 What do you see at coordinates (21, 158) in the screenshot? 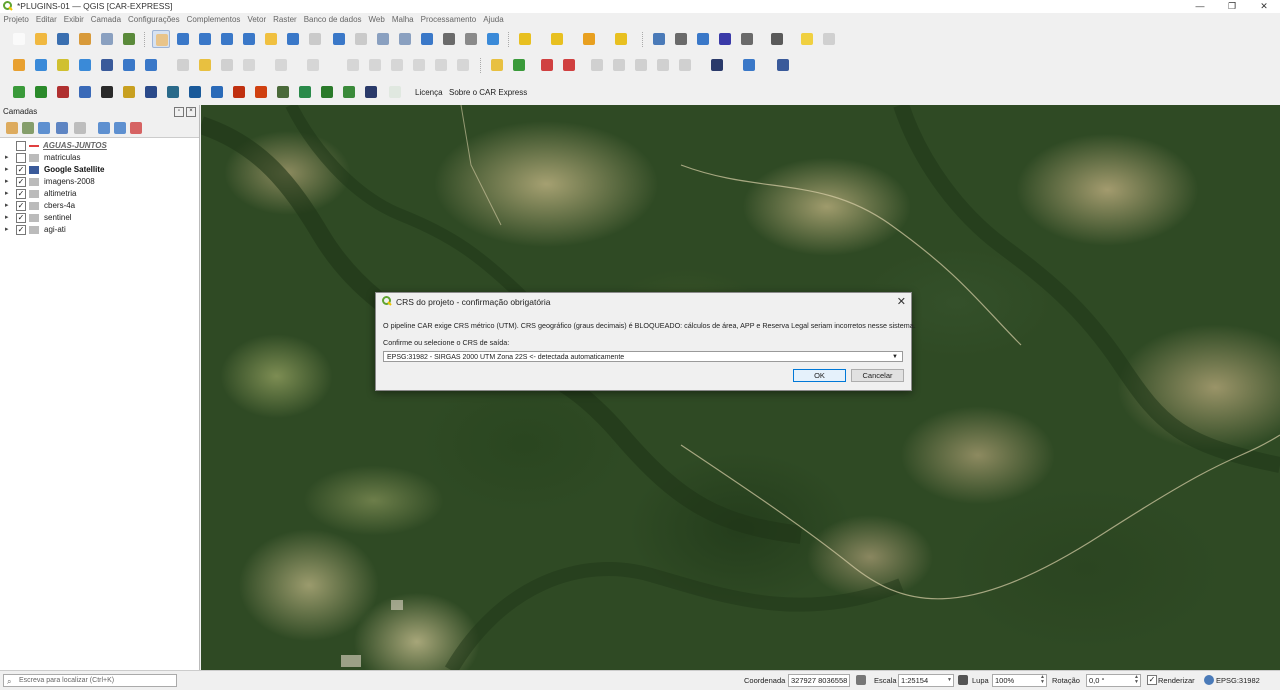
I see `layer-visibility-checkbox` at bounding box center [21, 158].